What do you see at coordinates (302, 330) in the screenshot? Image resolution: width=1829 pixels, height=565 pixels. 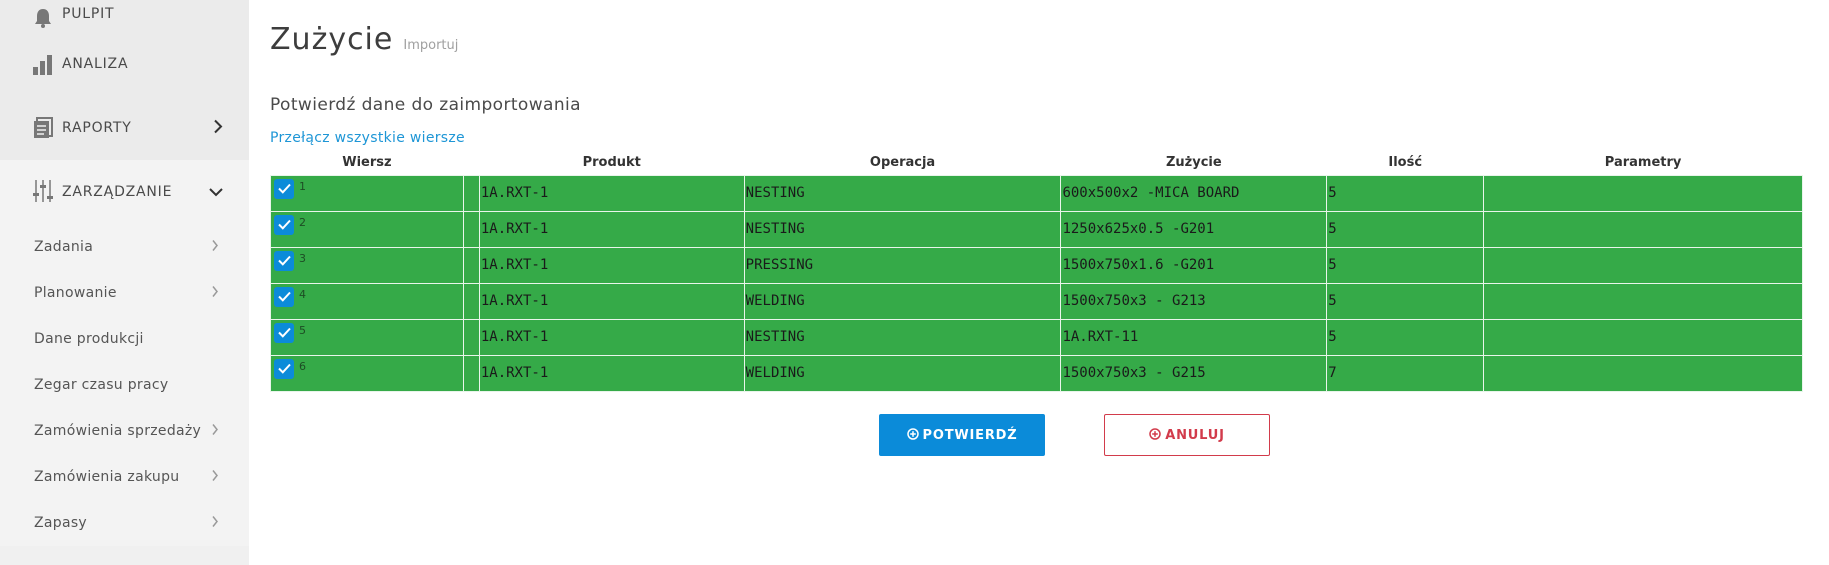 I see `row-number: 5` at bounding box center [302, 330].